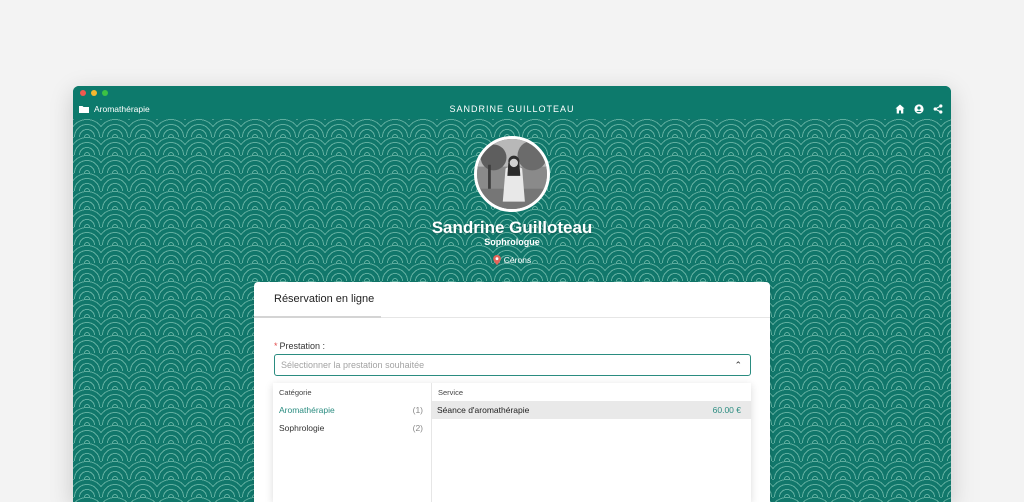 The image size is (1024, 502). What do you see at coordinates (451, 392) in the screenshot?
I see `service-header: Service` at bounding box center [451, 392].